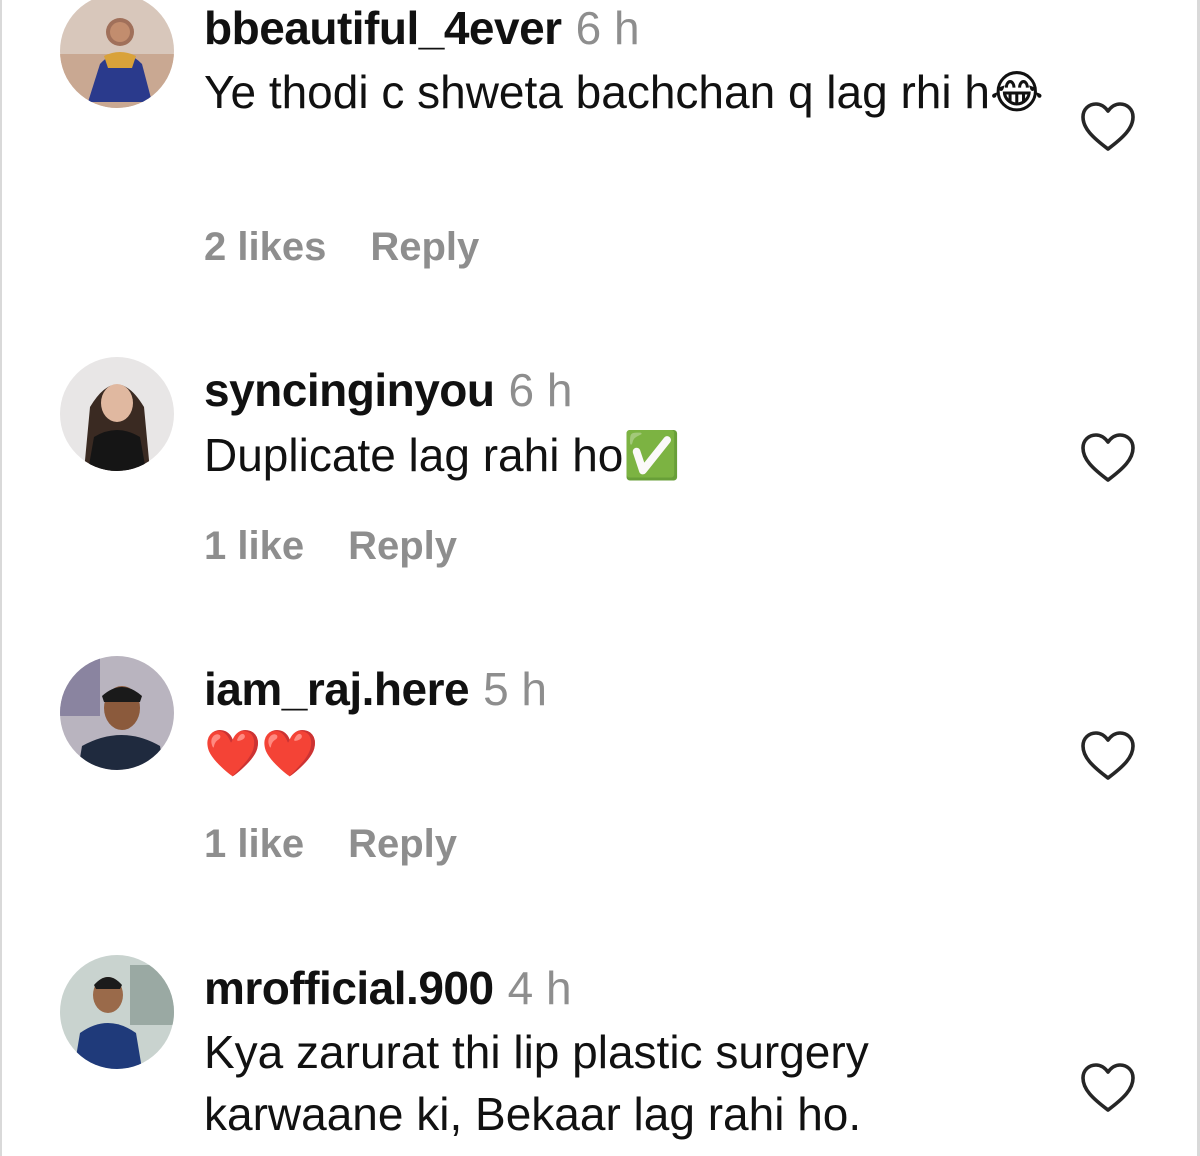 This screenshot has width=1200, height=1156. Describe the element at coordinates (349, 988) in the screenshot. I see `username: mrofficial.900` at that location.